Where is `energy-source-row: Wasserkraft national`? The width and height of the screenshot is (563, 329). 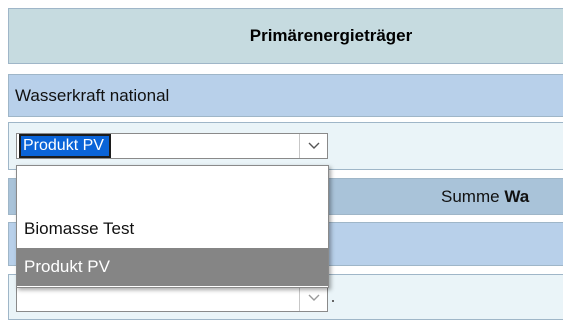 energy-source-row: Wasserkraft national is located at coordinates (285, 95).